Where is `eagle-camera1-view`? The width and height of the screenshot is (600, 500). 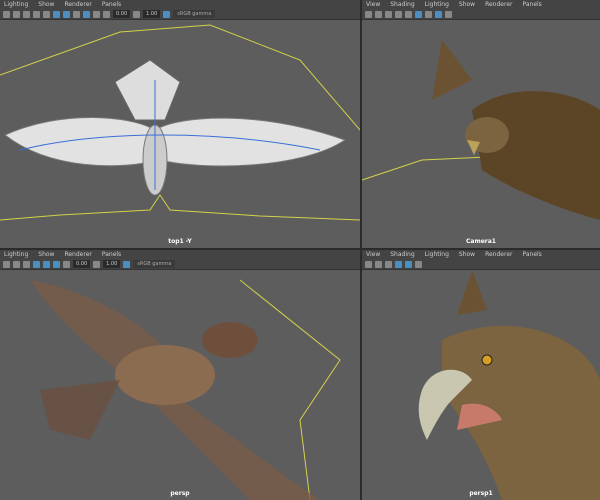 eagle-camera1-view is located at coordinates (481, 130).